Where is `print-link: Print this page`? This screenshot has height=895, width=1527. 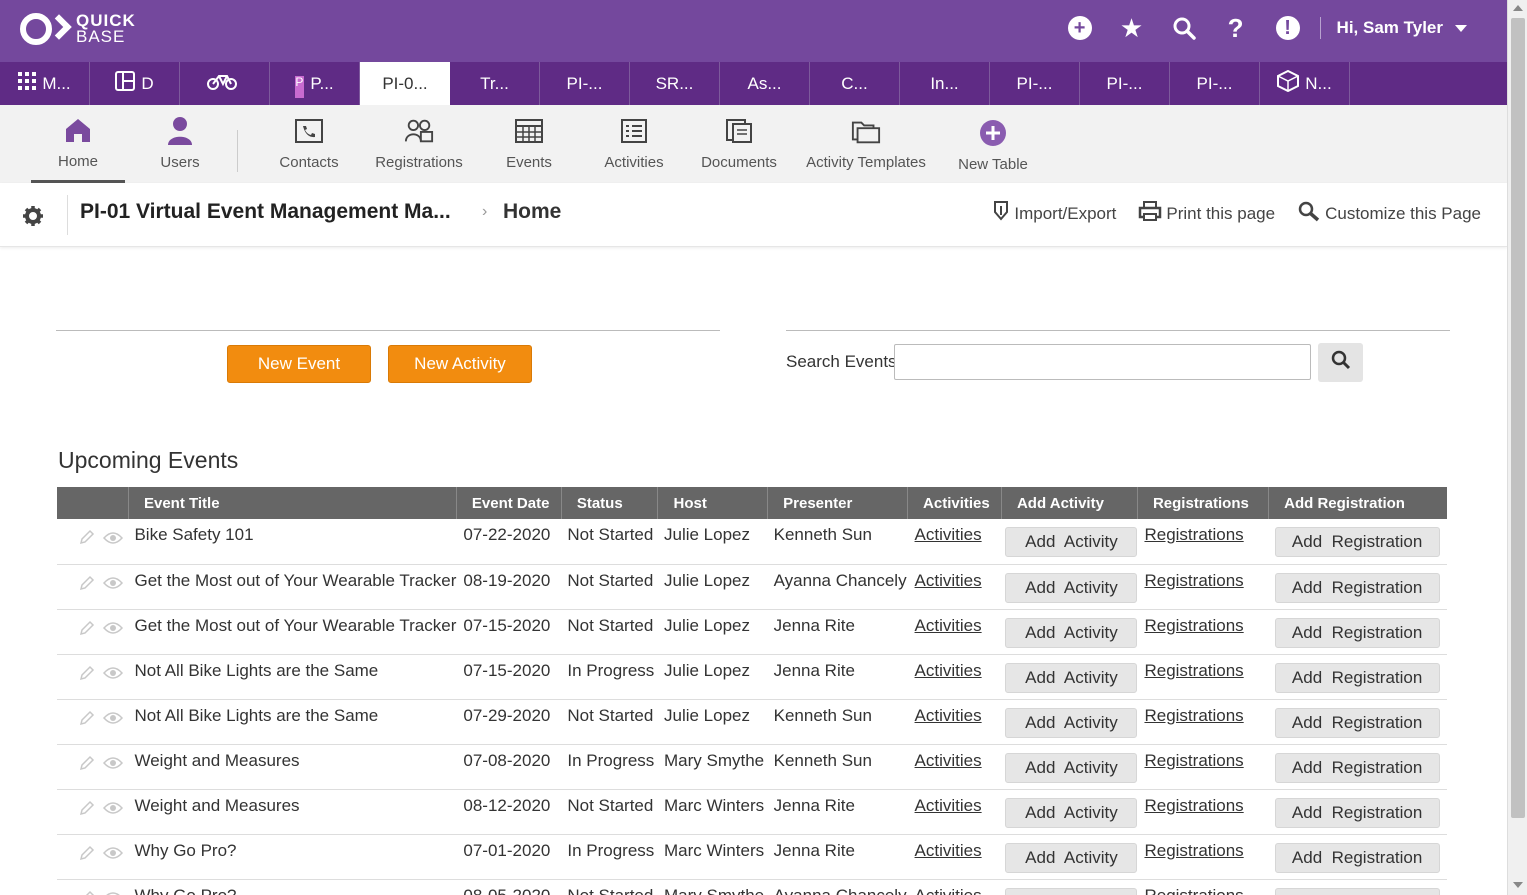
print-link: Print this page is located at coordinates (1206, 213).